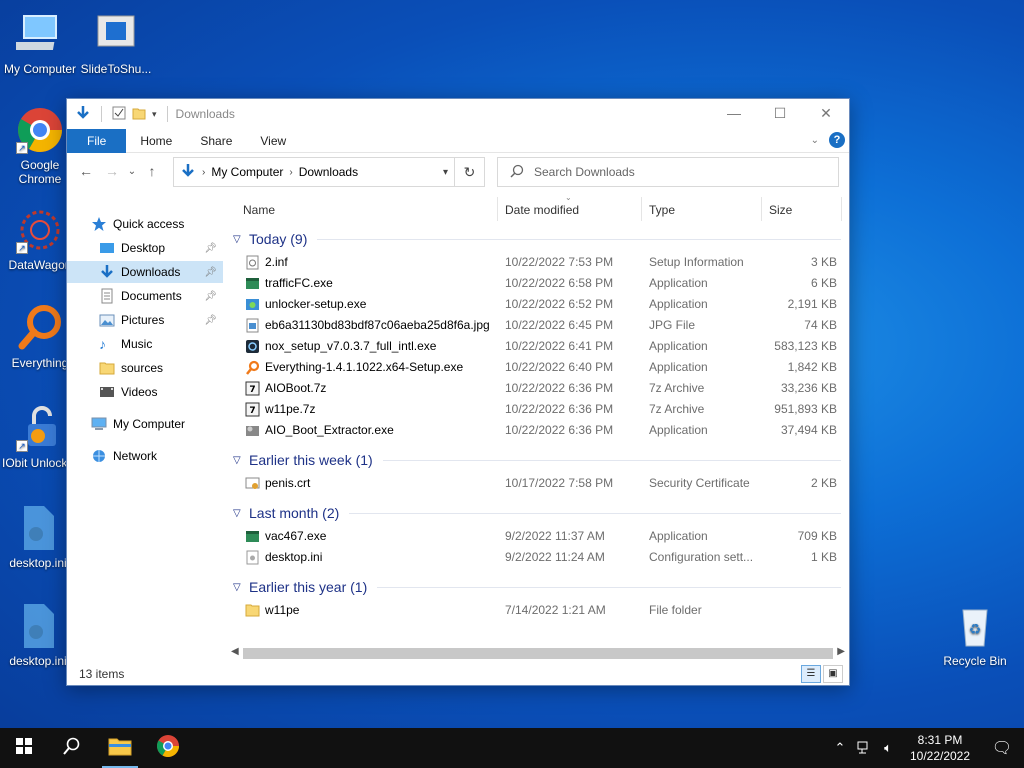 The image size is (1024, 768). Describe the element at coordinates (24, 748) in the screenshot. I see `start-button` at that location.